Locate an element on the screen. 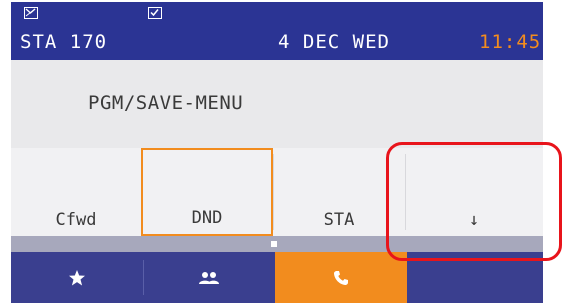  date-display: 4 DEC WED is located at coordinates (334, 42).